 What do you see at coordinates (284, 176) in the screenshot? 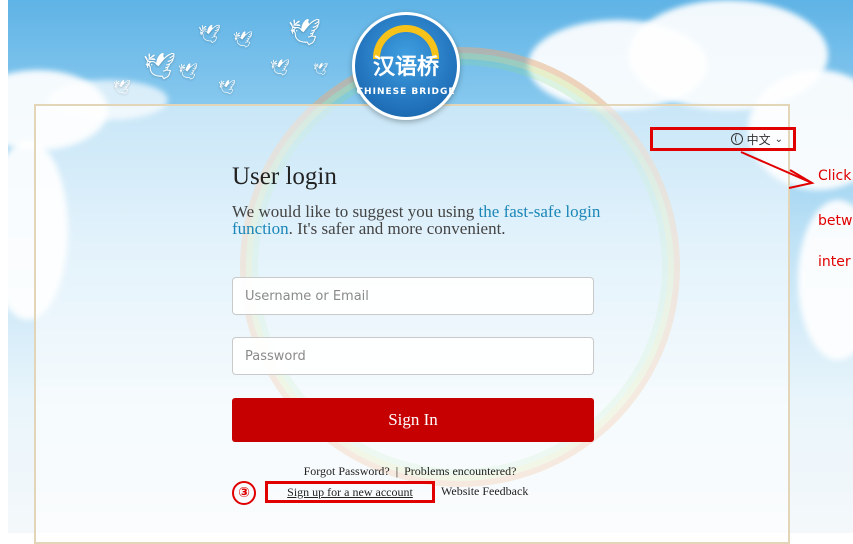
I see `page-title: User login` at bounding box center [284, 176].